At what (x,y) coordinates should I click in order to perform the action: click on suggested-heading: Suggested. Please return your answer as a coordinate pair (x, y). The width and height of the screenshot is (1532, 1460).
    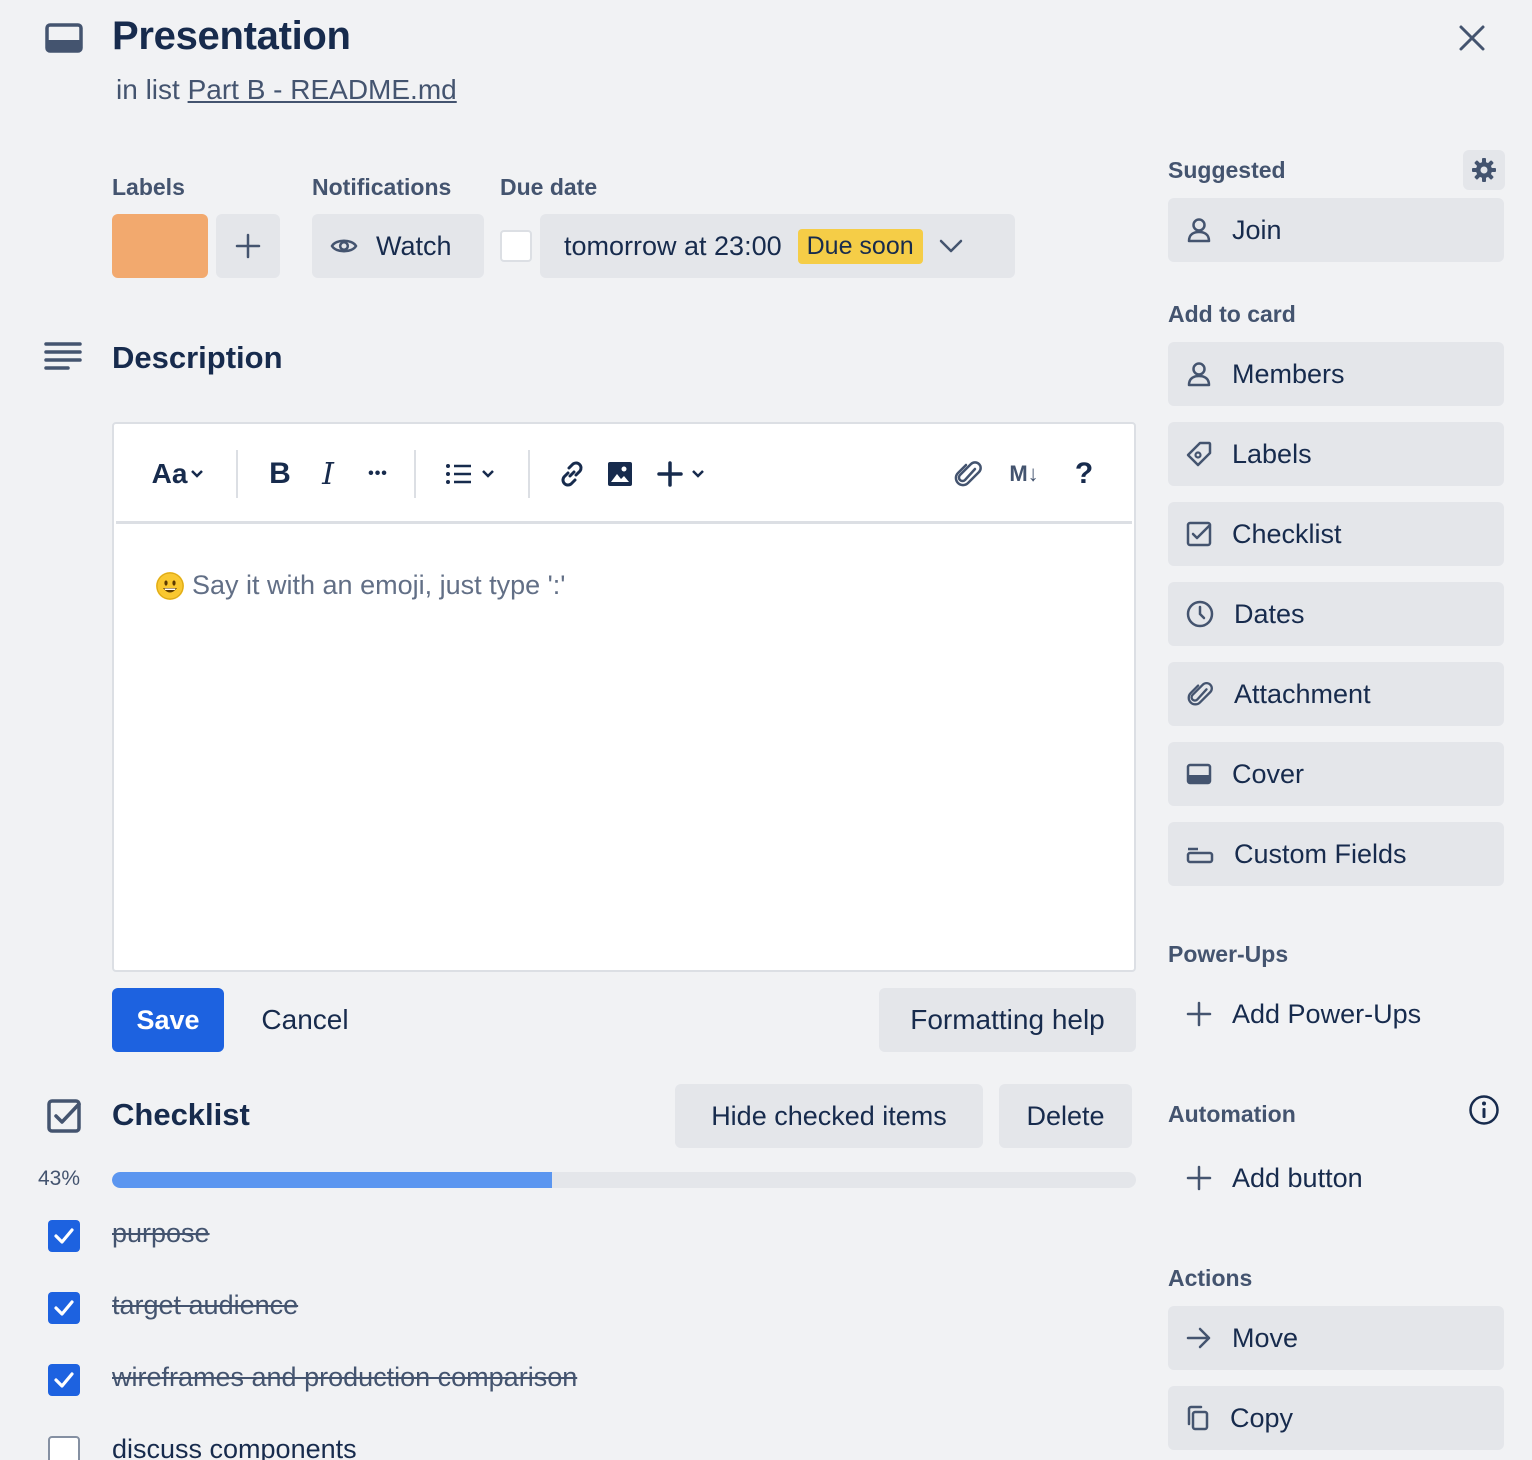
    Looking at the image, I should click on (1227, 170).